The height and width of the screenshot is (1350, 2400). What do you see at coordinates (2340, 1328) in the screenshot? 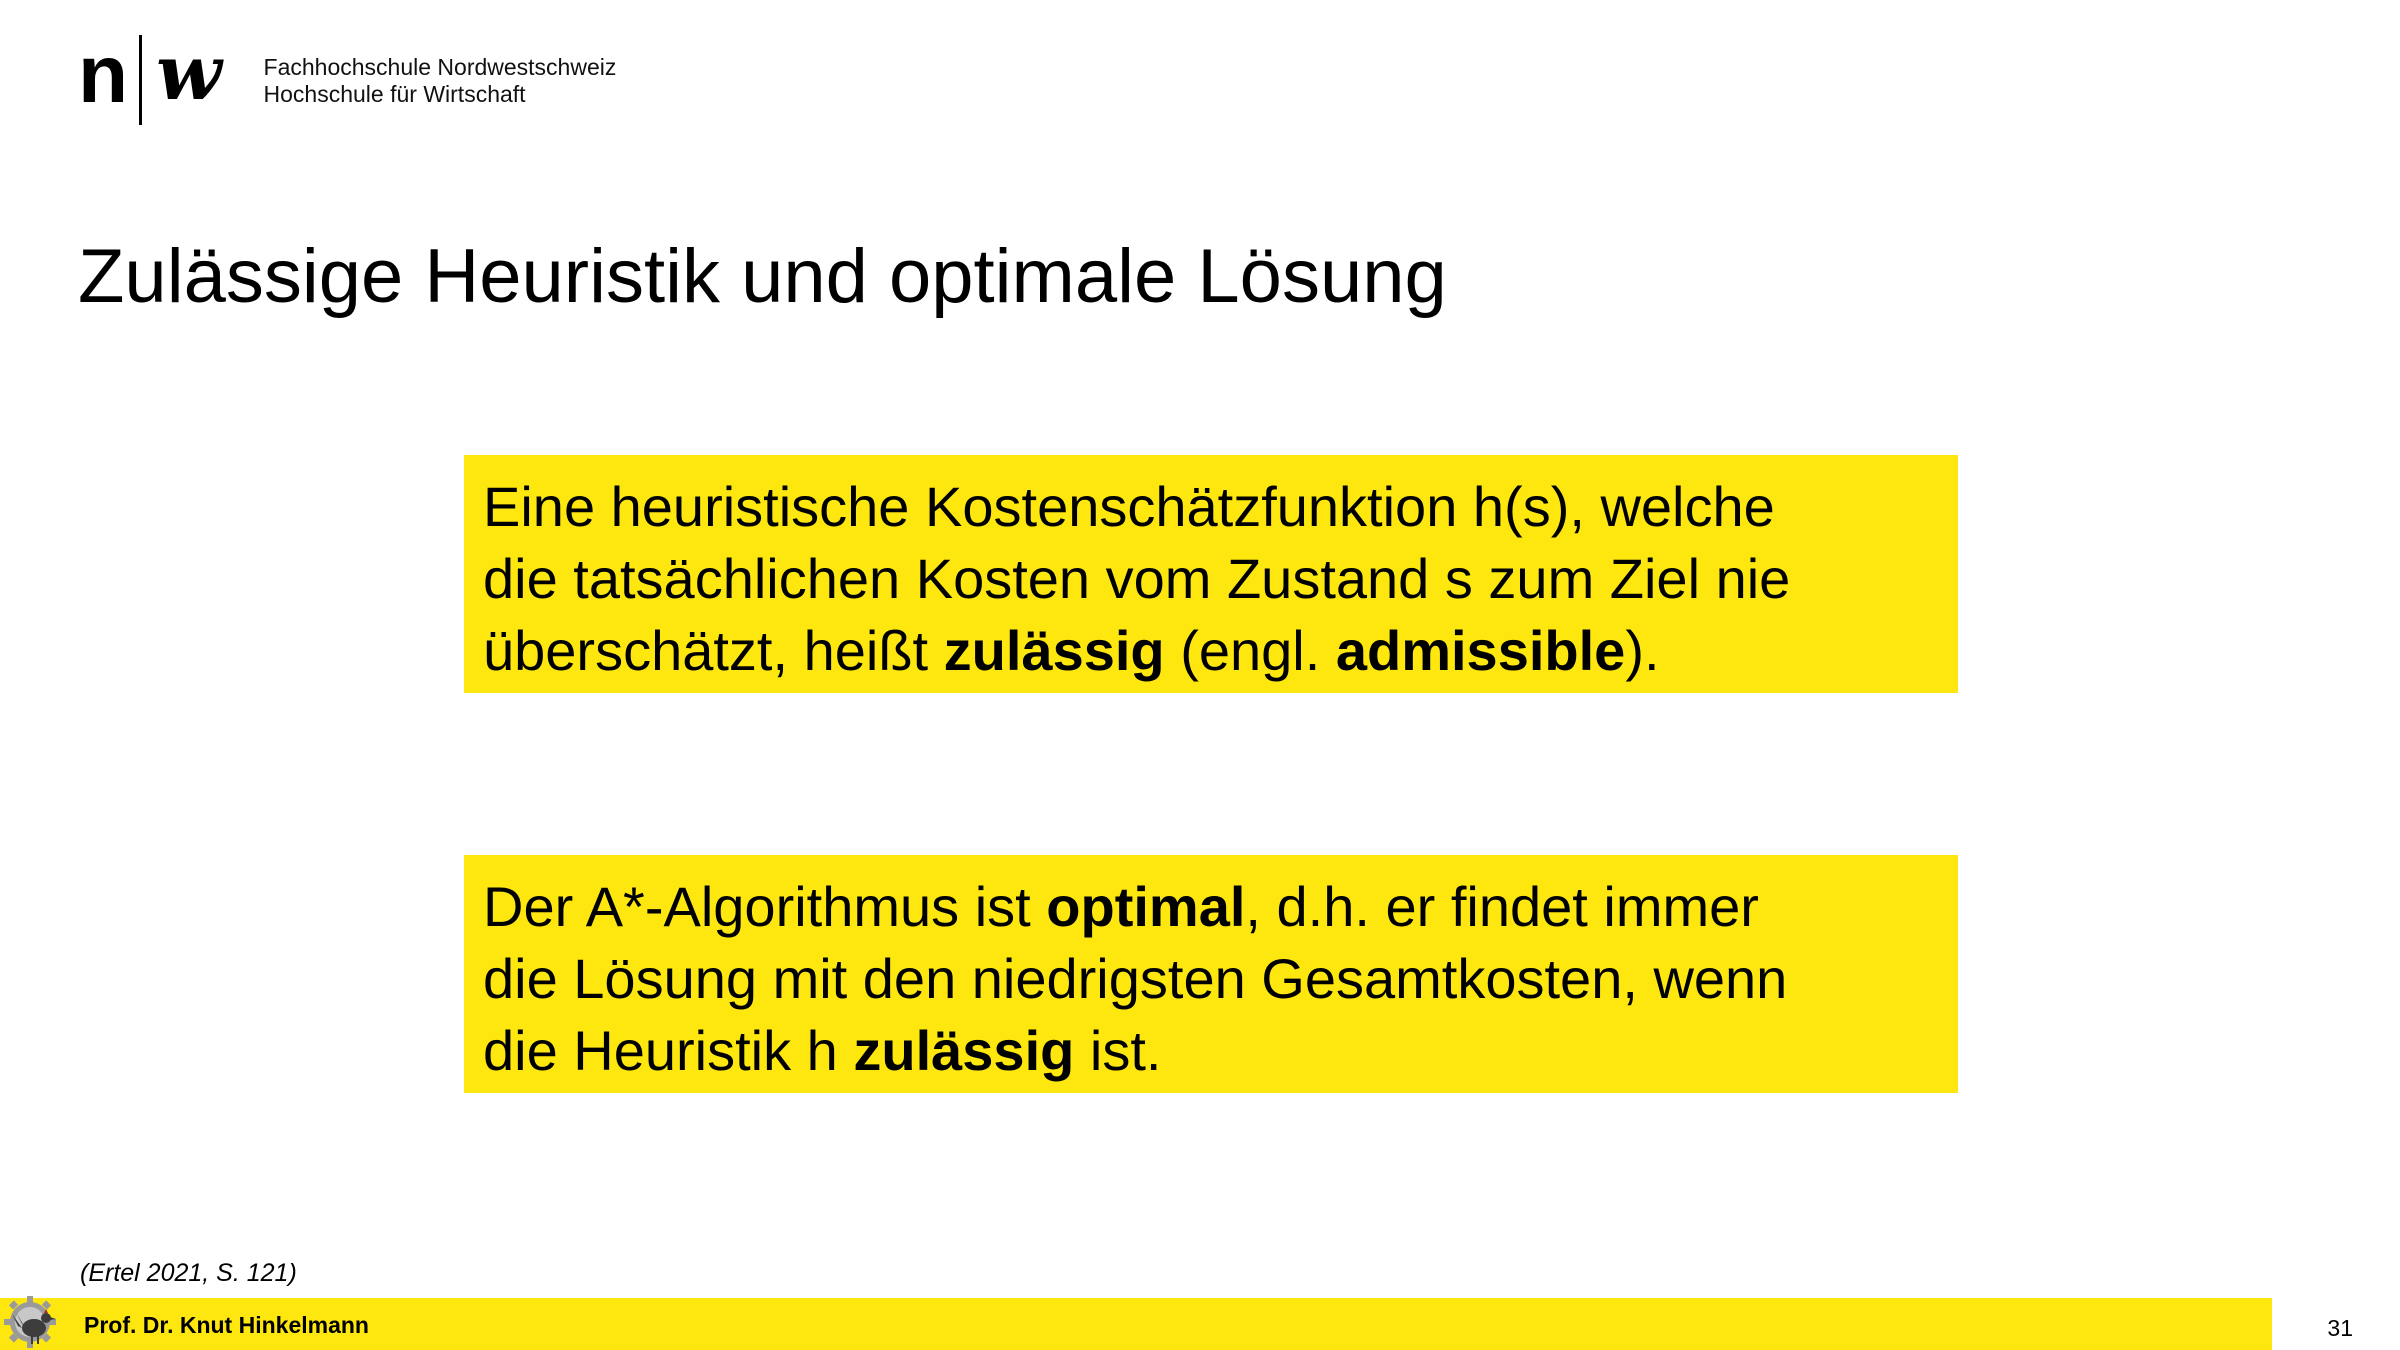
I see `page-number: 31` at bounding box center [2340, 1328].